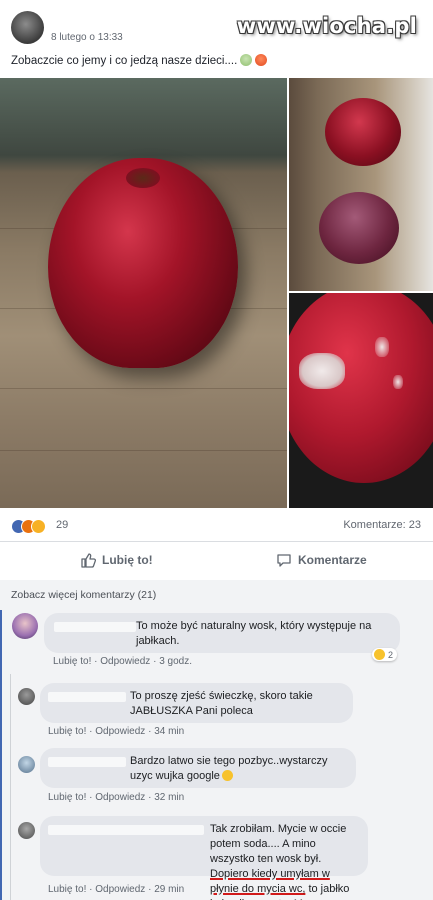 The width and height of the screenshot is (433, 900). I want to click on like-button: Lubię to!, so click(116, 560).